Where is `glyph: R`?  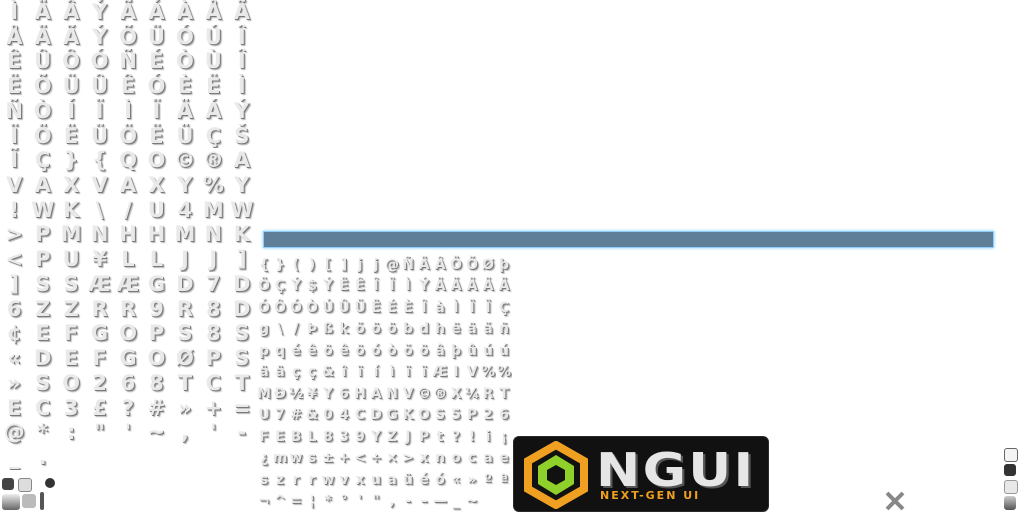
glyph: R is located at coordinates (99, 308).